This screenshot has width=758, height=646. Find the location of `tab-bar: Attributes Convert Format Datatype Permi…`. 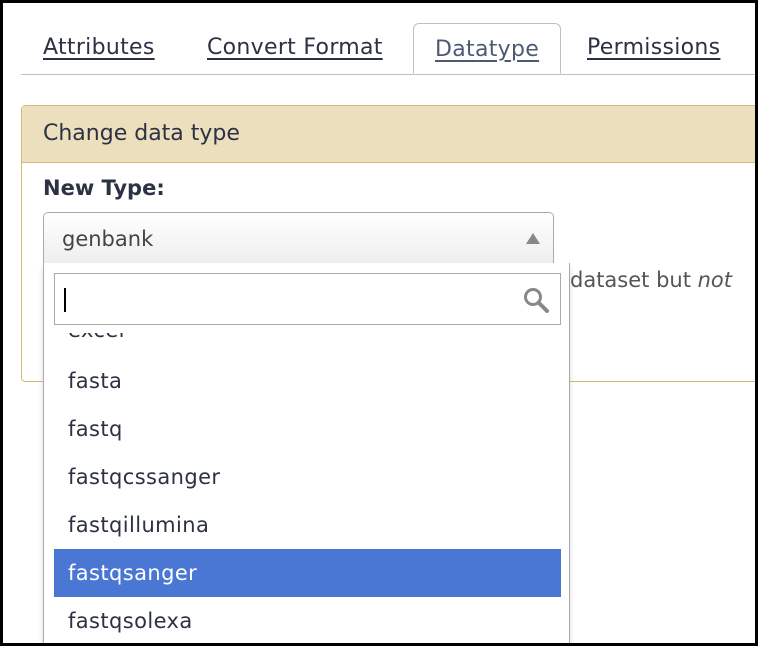

tab-bar: Attributes Convert Format Datatype Permi… is located at coordinates (388, 39).